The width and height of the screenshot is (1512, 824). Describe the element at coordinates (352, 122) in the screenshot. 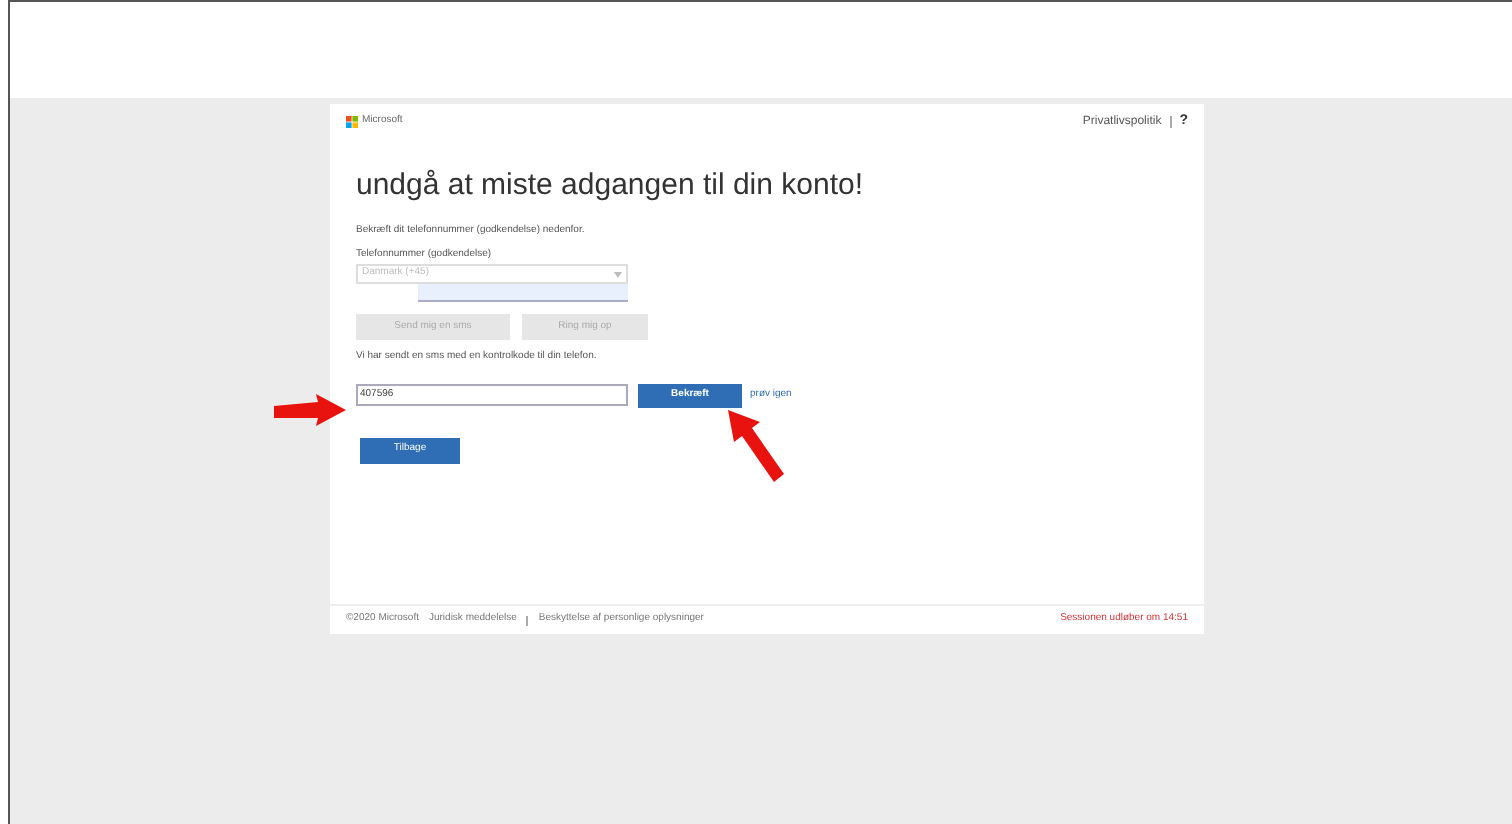

I see `logo-icon` at that location.